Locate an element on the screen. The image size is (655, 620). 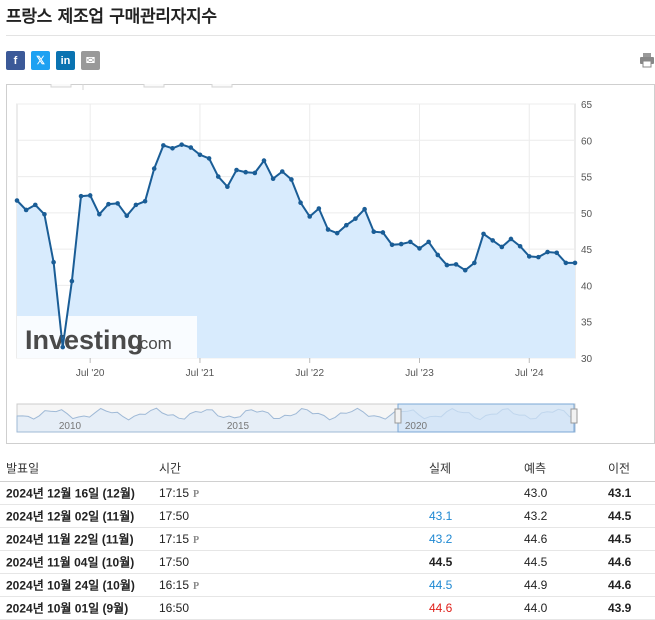
facebook-icon: f is located at coordinates (15, 60).